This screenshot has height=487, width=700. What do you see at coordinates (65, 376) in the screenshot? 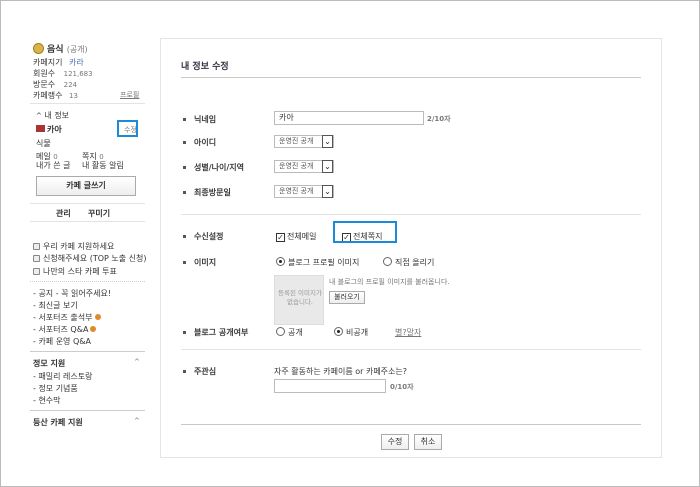
I see `group-item-label: 패밀리 레스토랑` at bounding box center [65, 376].